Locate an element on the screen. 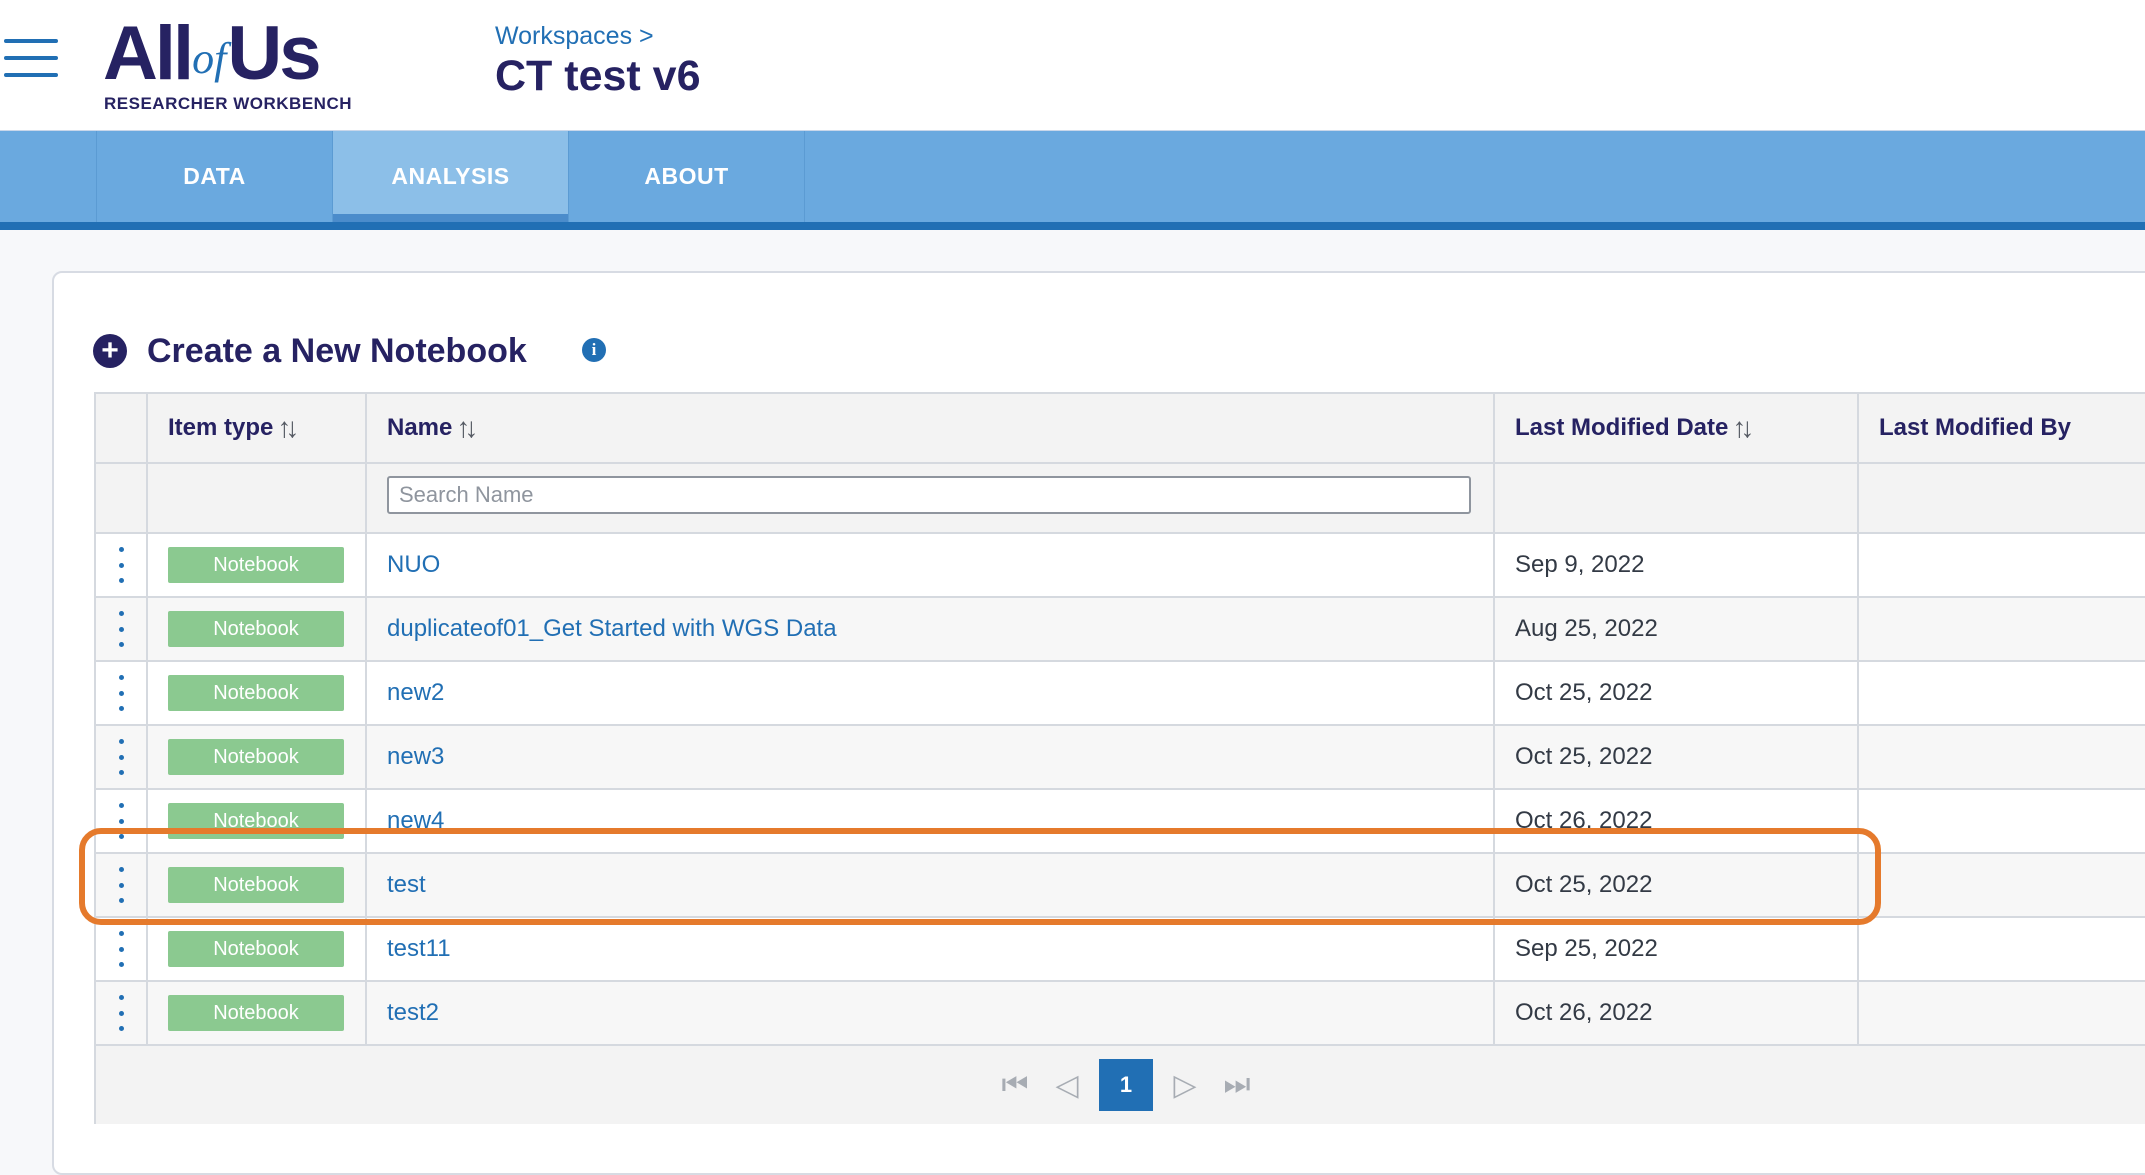 The width and height of the screenshot is (2145, 1175). header-menu-cell is located at coordinates (122, 428).